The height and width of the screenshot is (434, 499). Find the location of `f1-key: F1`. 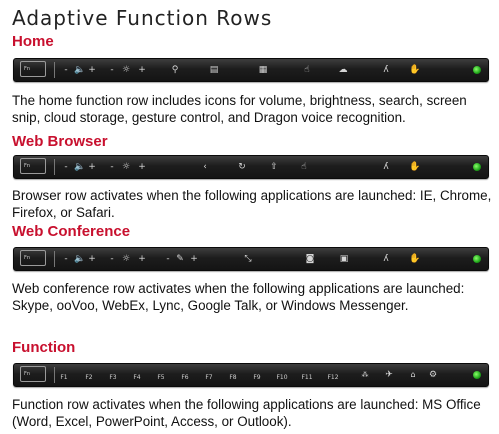

f1-key: F1 is located at coordinates (64, 378).